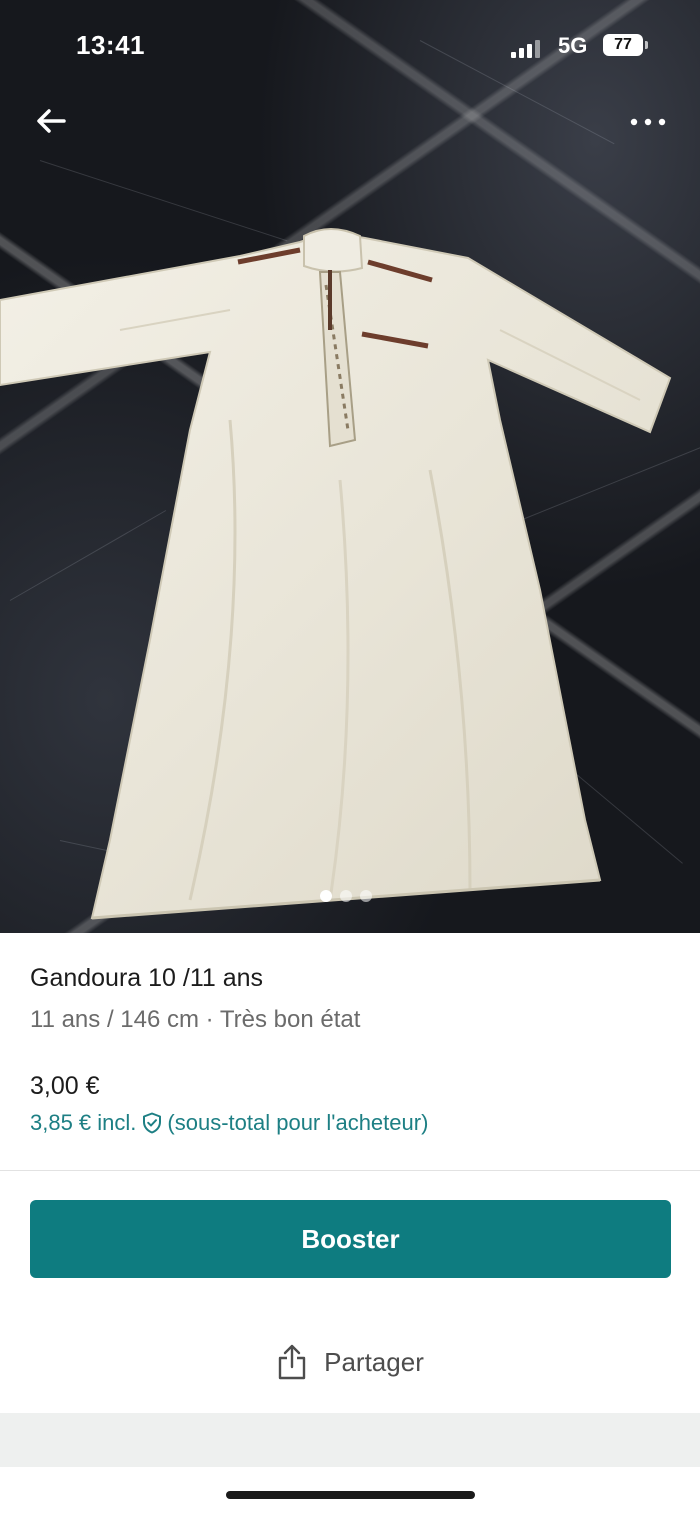 The image size is (700, 1514). I want to click on more-button, so click(649, 122).